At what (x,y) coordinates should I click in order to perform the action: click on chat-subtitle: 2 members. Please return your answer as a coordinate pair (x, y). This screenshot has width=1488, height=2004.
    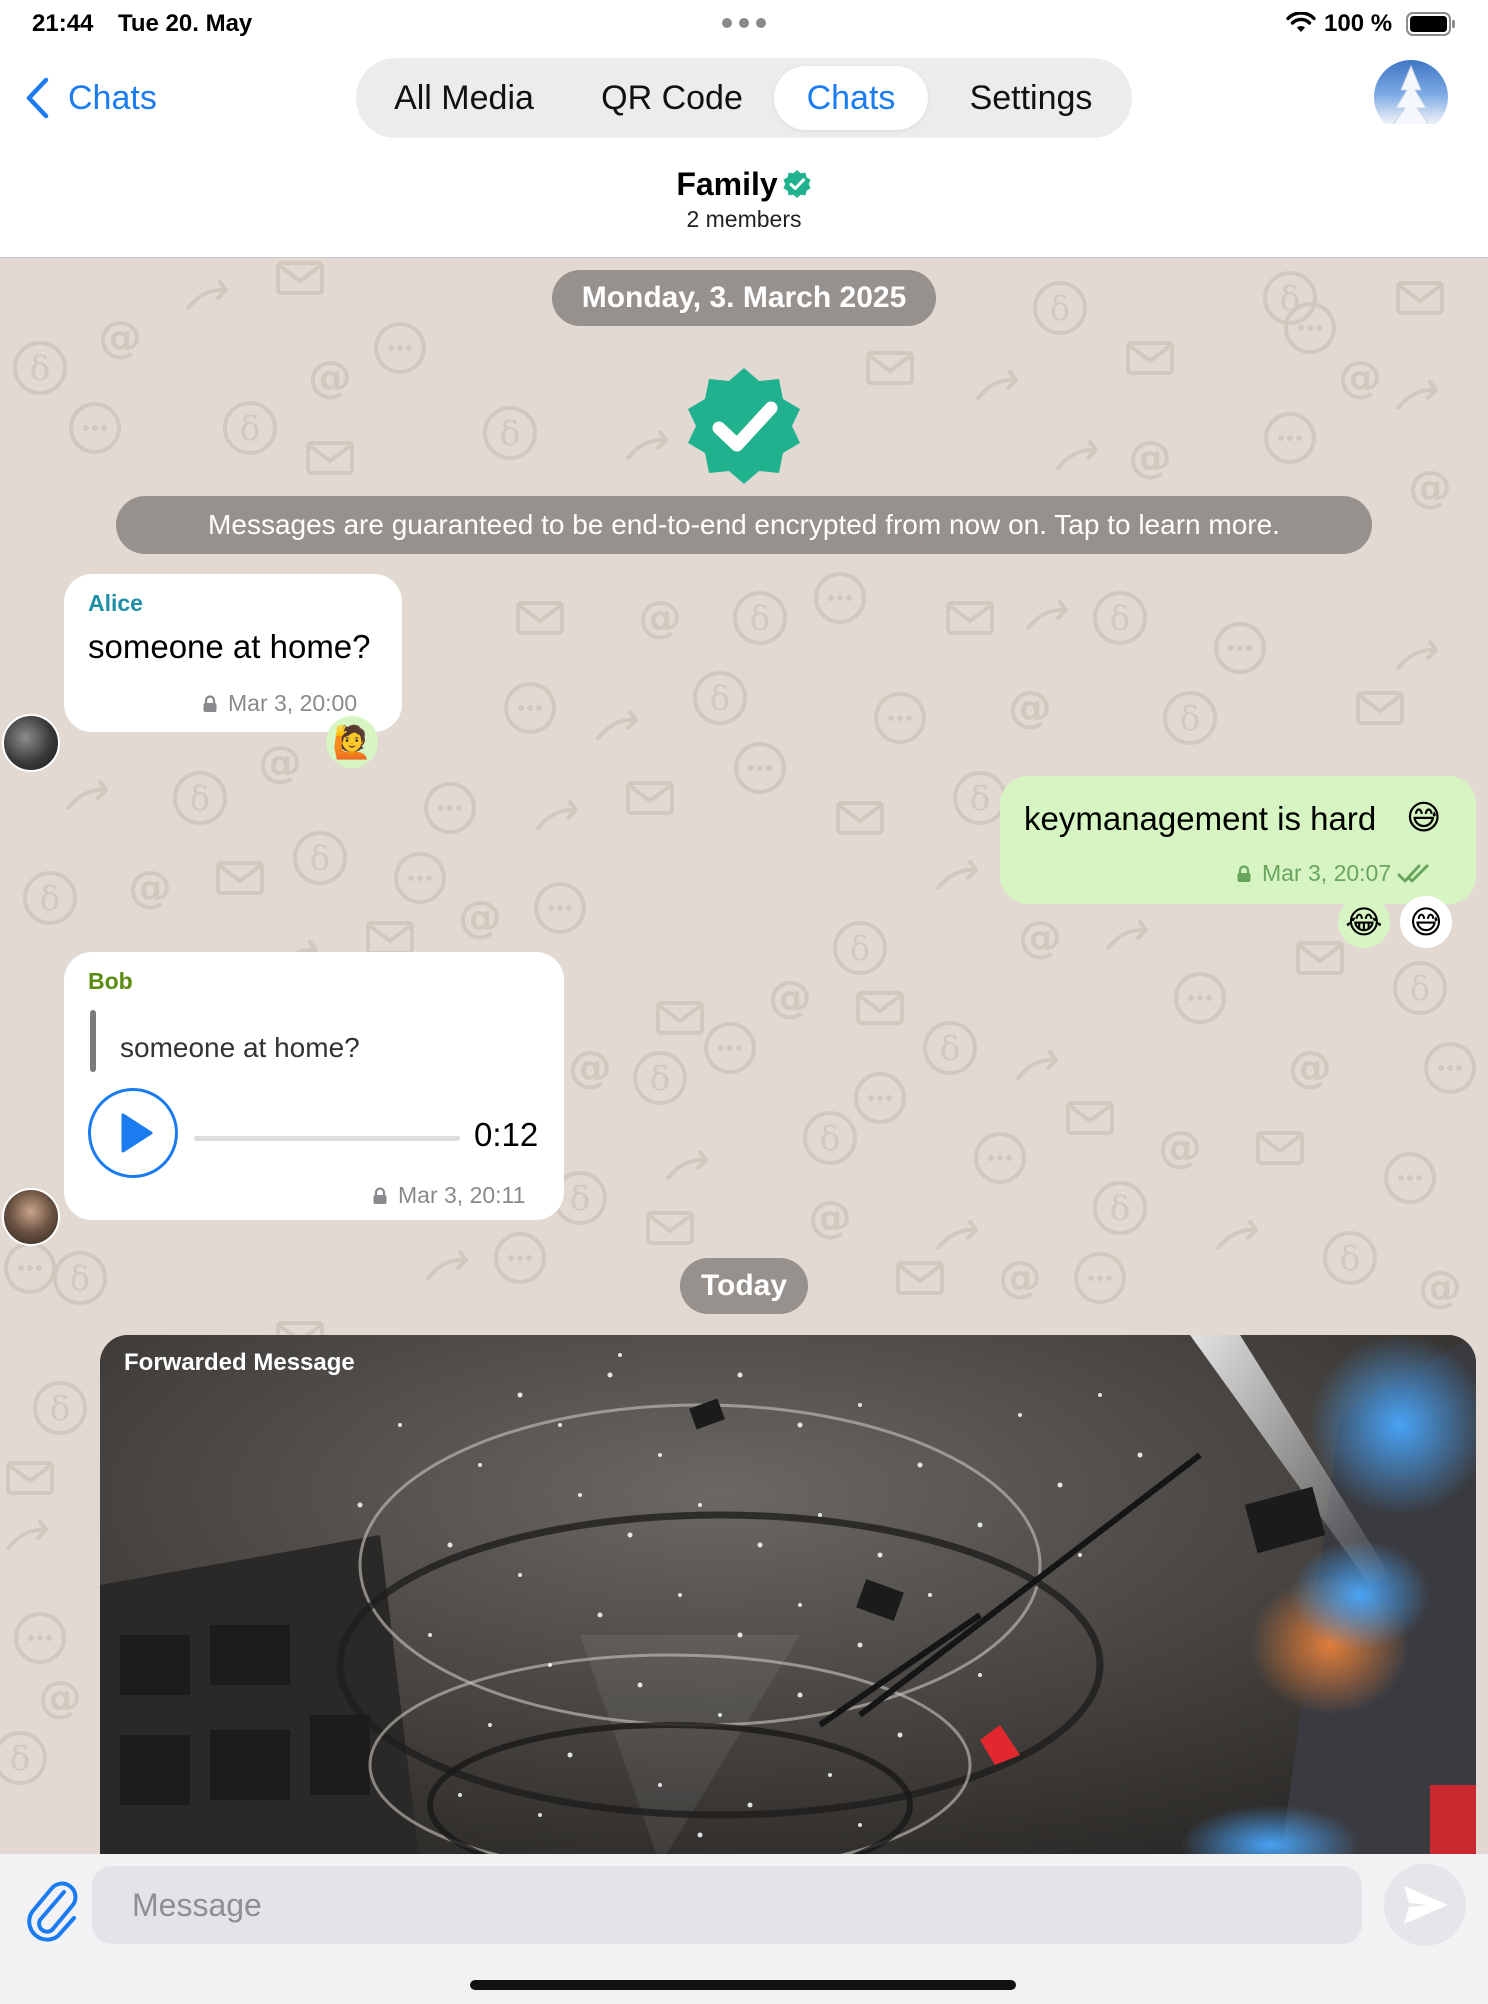
    Looking at the image, I should click on (744, 219).